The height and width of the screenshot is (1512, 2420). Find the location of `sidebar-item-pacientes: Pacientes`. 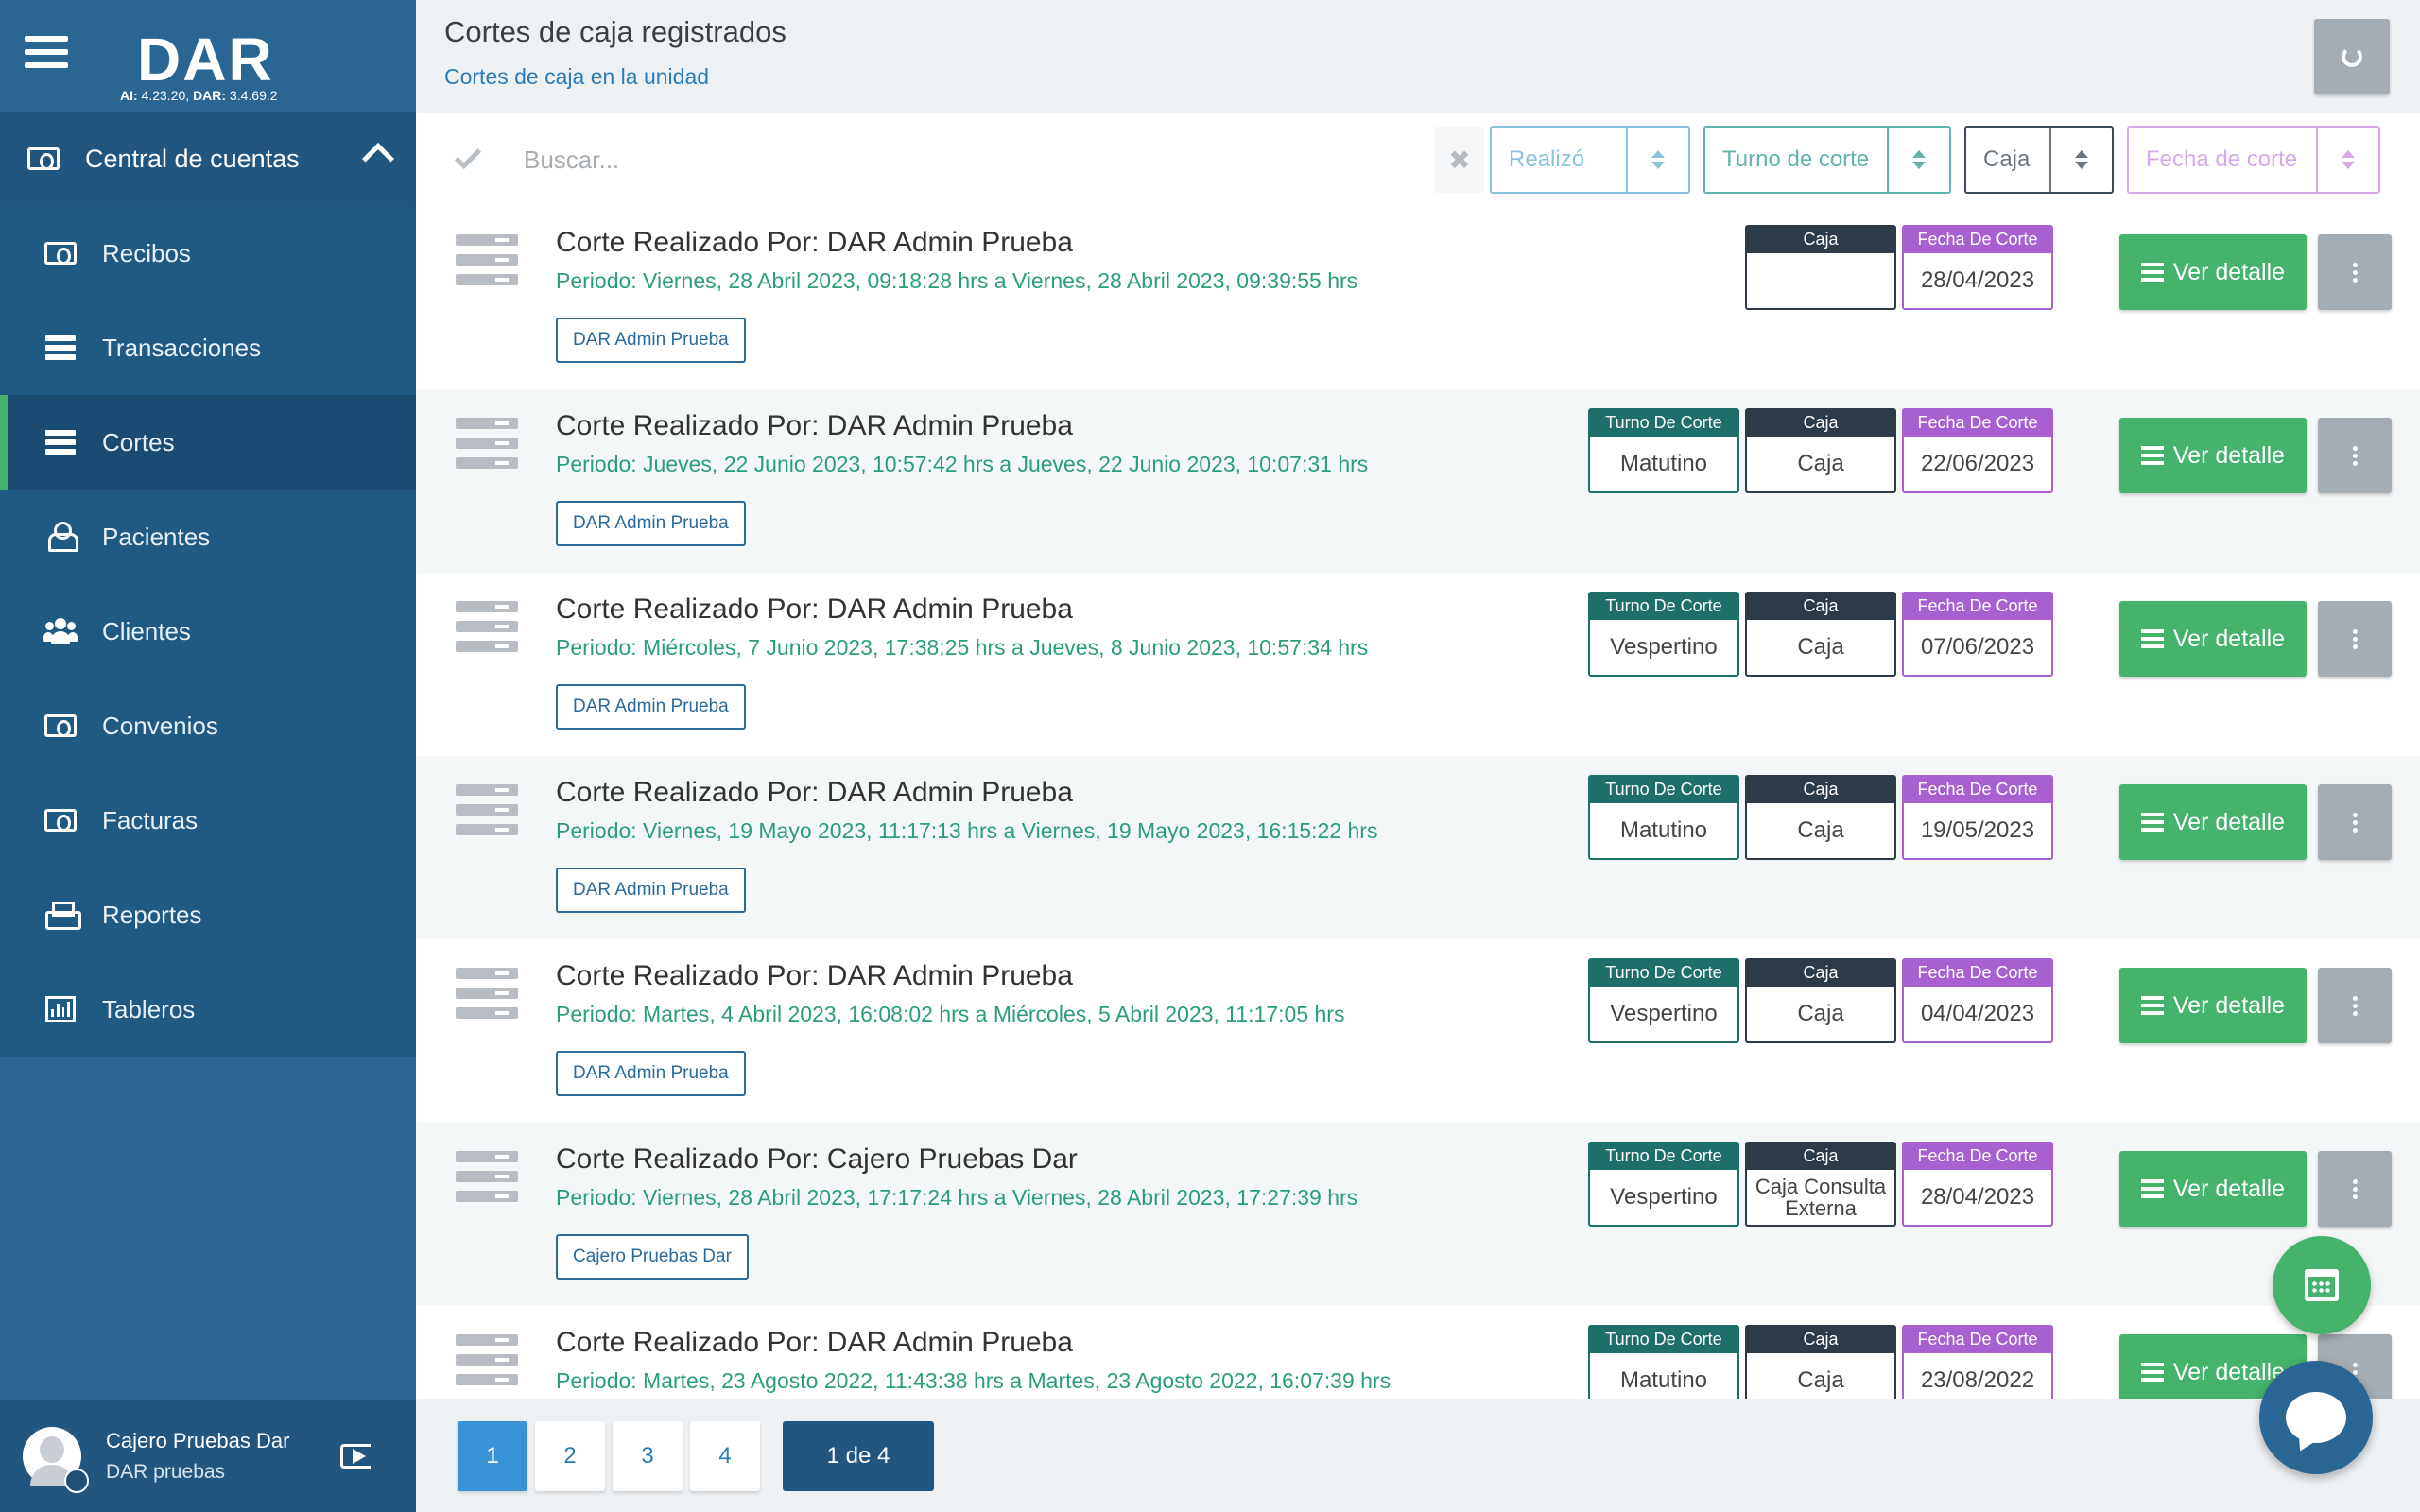

sidebar-item-pacientes: Pacientes is located at coordinates (208, 537).